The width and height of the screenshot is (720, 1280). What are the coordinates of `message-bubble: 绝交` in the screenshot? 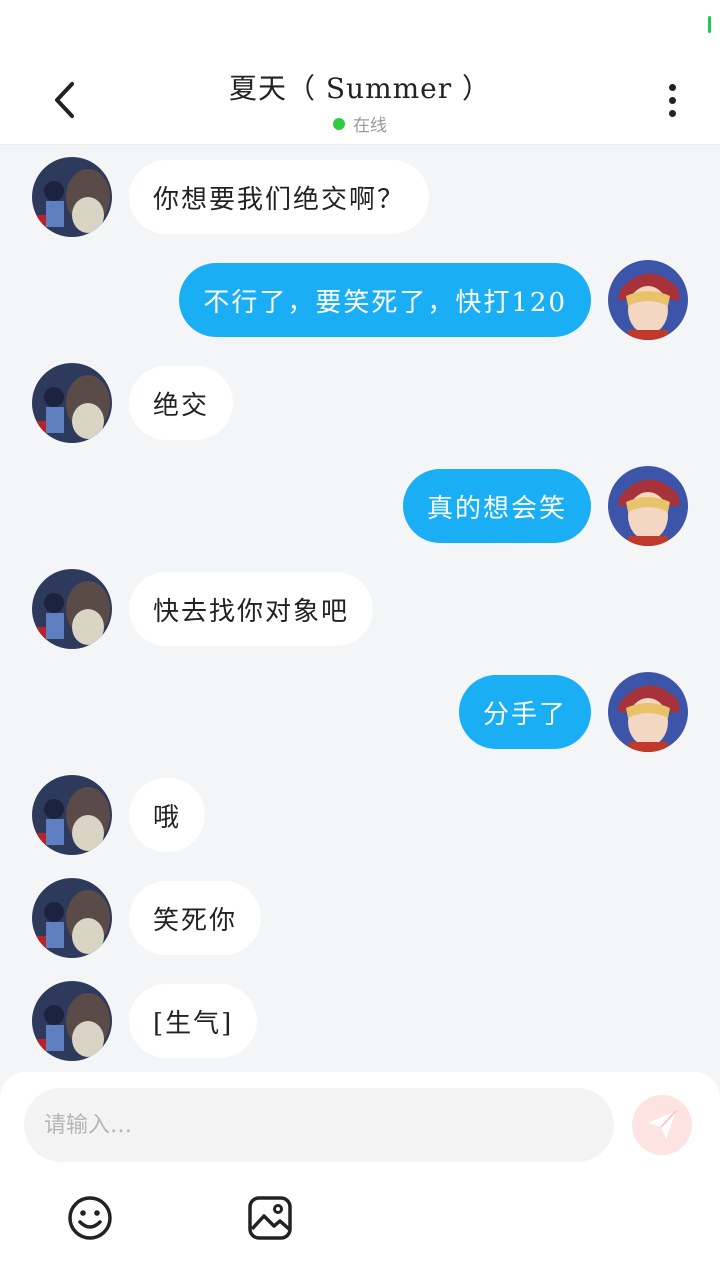 It's located at (181, 403).